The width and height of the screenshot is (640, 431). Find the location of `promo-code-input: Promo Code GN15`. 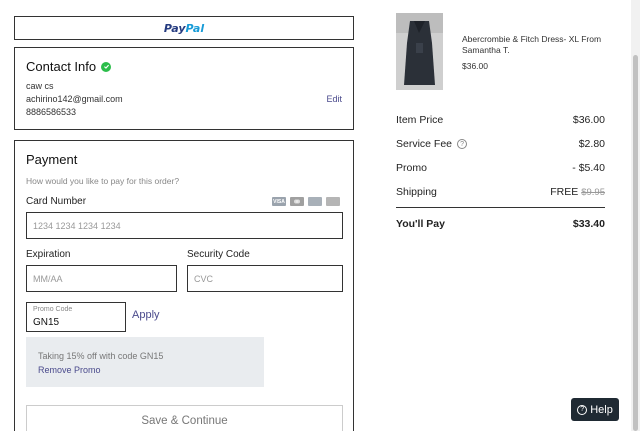

promo-code-input: Promo Code GN15 is located at coordinates (76, 317).